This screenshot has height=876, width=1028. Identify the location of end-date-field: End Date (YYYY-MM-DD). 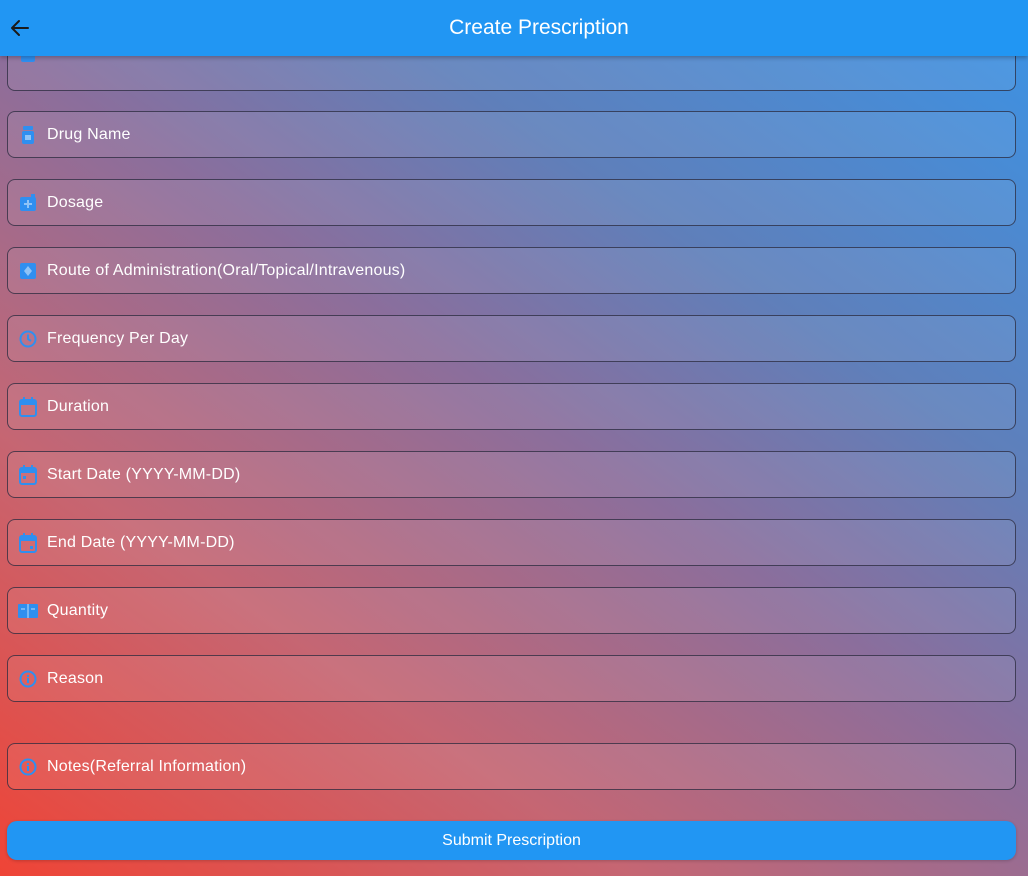
(511, 542).